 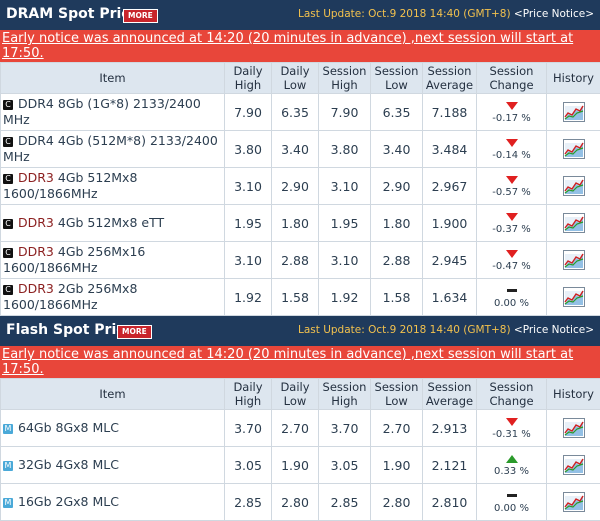 What do you see at coordinates (512, 112) in the screenshot?
I see `session-change-cell: -0.17 %` at bounding box center [512, 112].